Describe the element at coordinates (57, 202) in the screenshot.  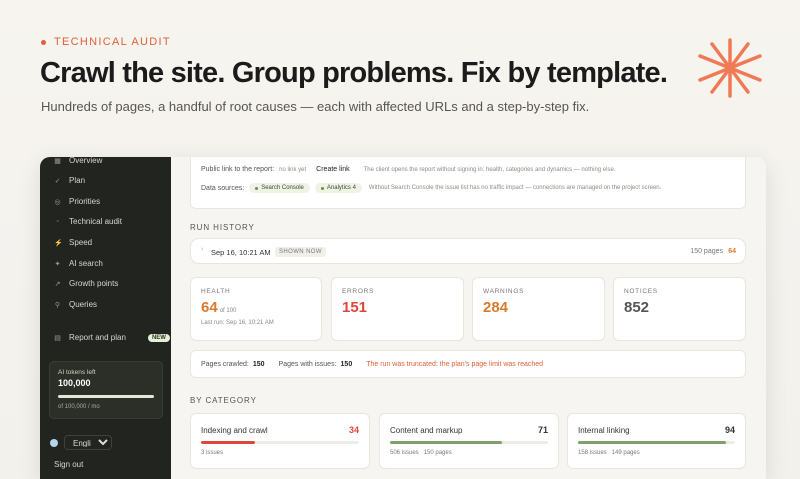
I see `target-icon: ◎` at that location.